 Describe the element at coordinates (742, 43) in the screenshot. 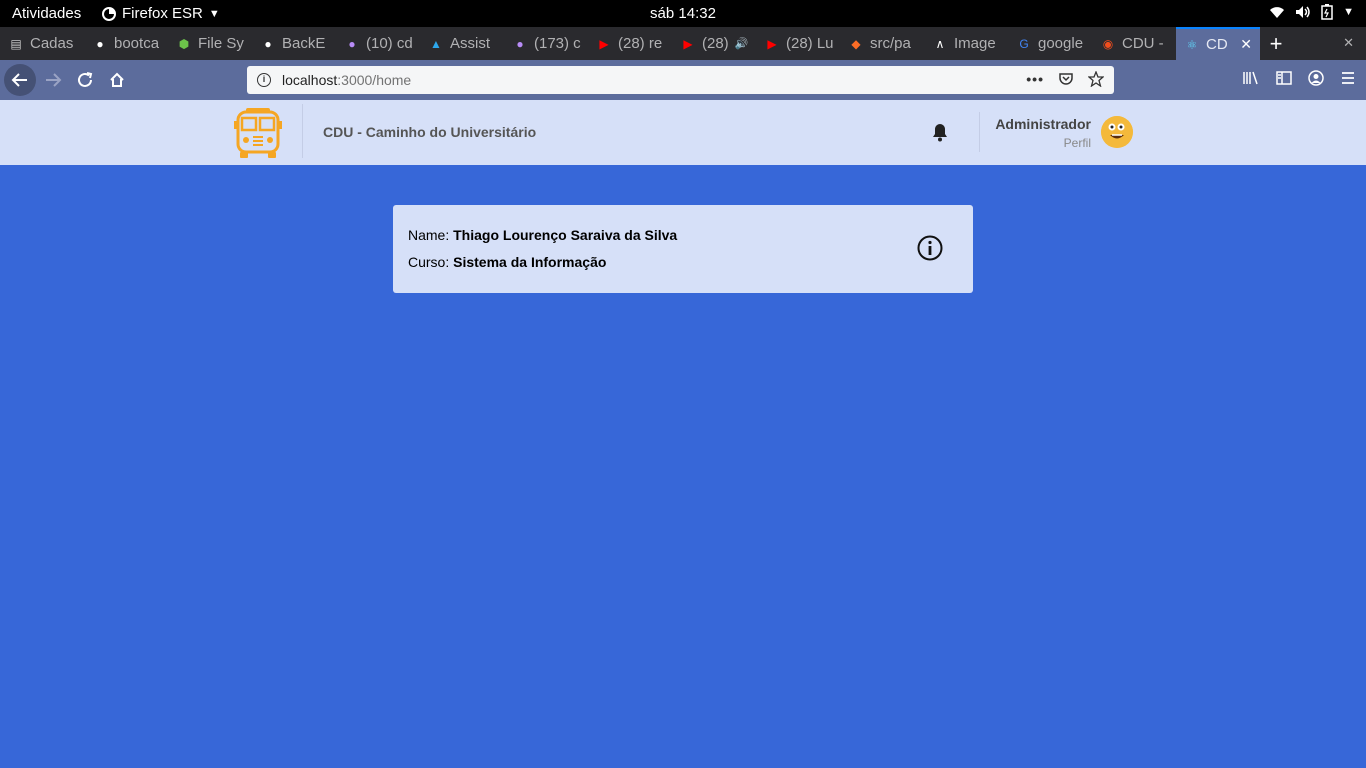

I see `tab-audio-icon: 🔊` at that location.